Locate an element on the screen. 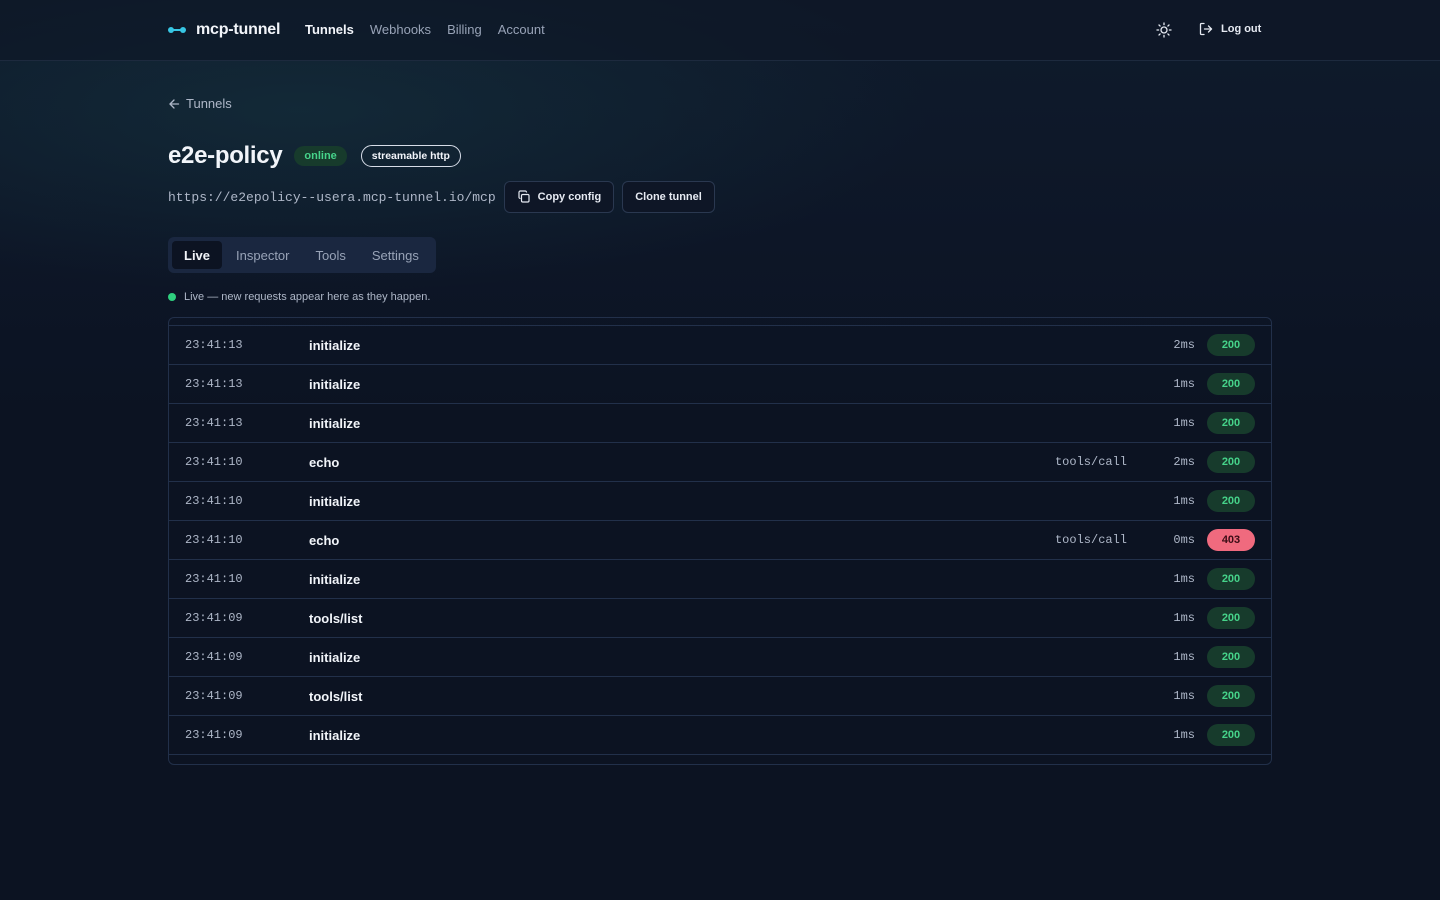 Image resolution: width=1440 pixels, height=900 pixels. tunnel-title-row: e2e-policy online streamable http is located at coordinates (314, 156).